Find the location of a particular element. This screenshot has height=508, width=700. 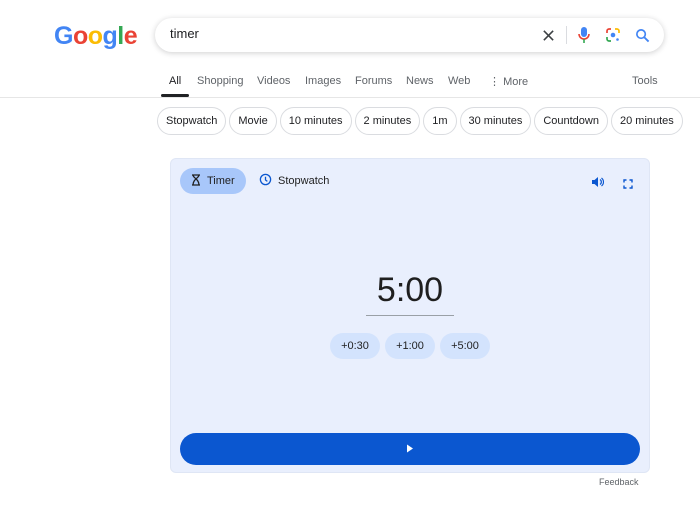

chip: 2 minutes is located at coordinates (387, 121).